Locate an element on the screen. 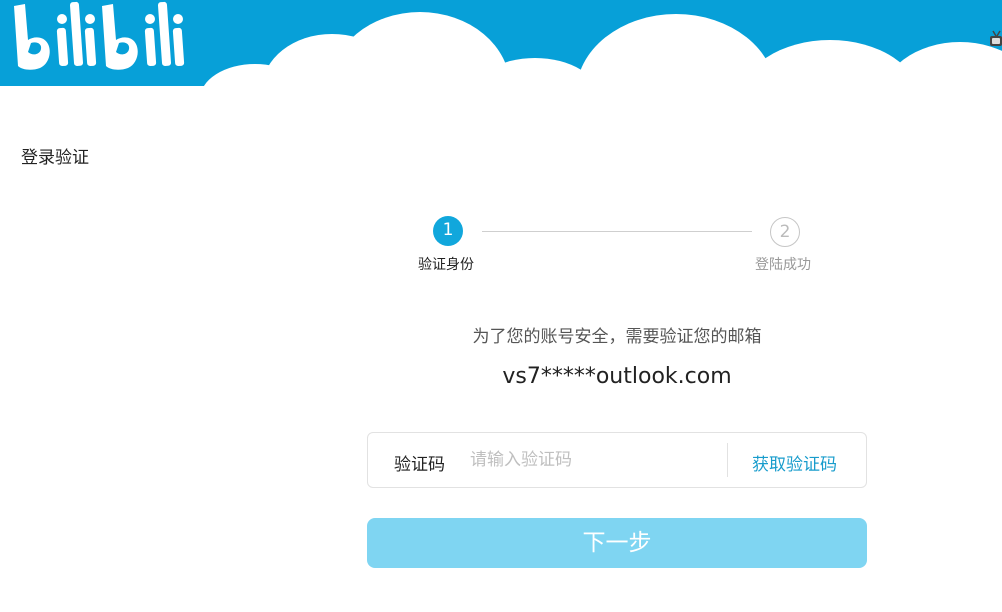  masked-email: vs7*****outlook.com is located at coordinates (617, 376).